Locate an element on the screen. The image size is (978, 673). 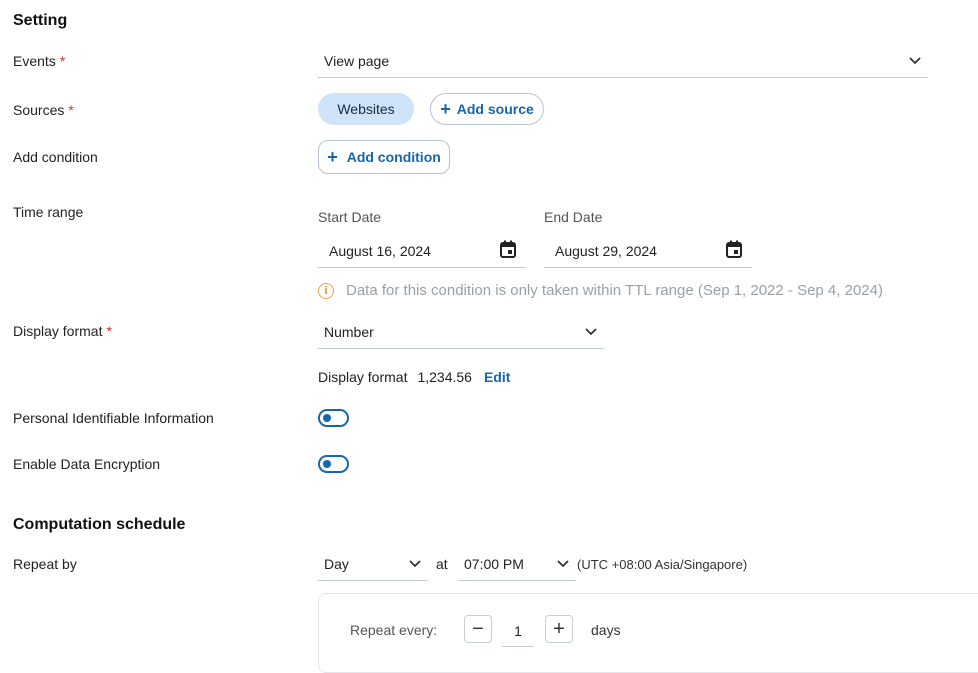
start-date-label: Start Date is located at coordinates (350, 217).